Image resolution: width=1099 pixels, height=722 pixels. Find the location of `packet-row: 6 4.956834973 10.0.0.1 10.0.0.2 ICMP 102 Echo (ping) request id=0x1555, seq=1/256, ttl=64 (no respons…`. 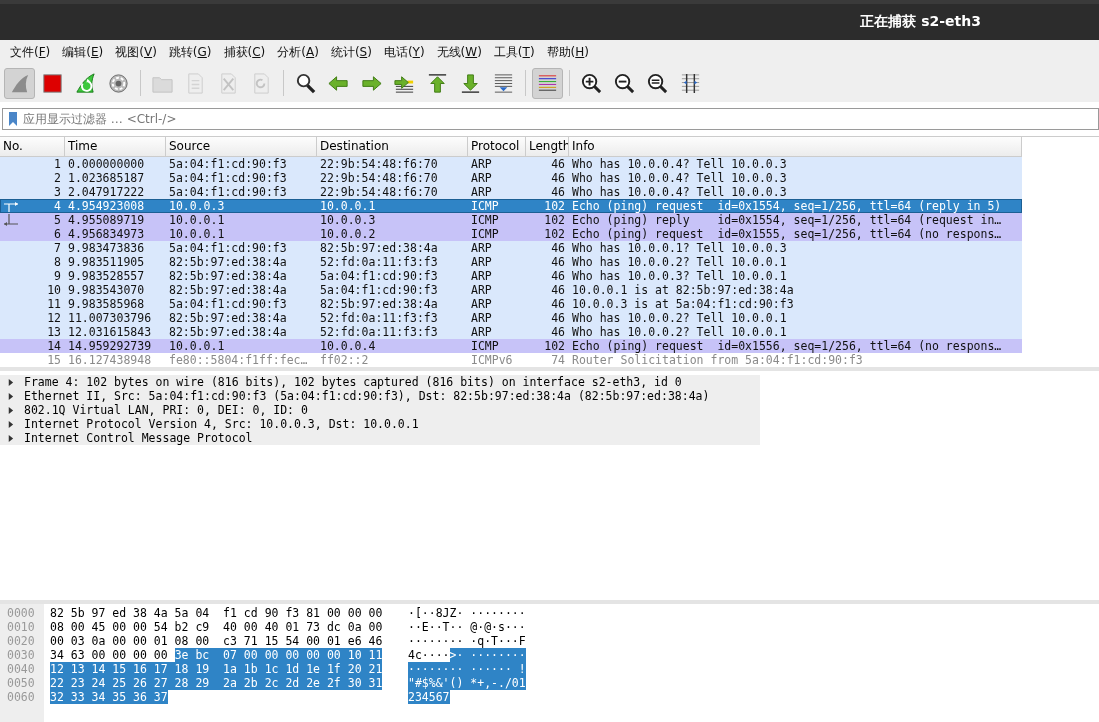

packet-row: 6 4.956834973 10.0.0.1 10.0.0.2 ICMP 102 Echo (ping) request id=0x1555, seq=1/256, ttl=64 (no respons… is located at coordinates (511, 234).